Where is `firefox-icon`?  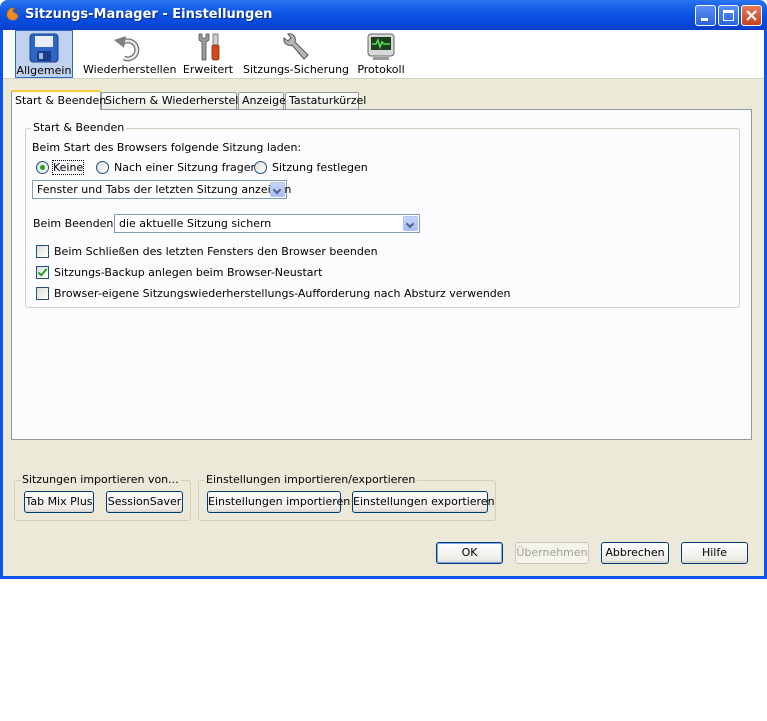 firefox-icon is located at coordinates (13, 14).